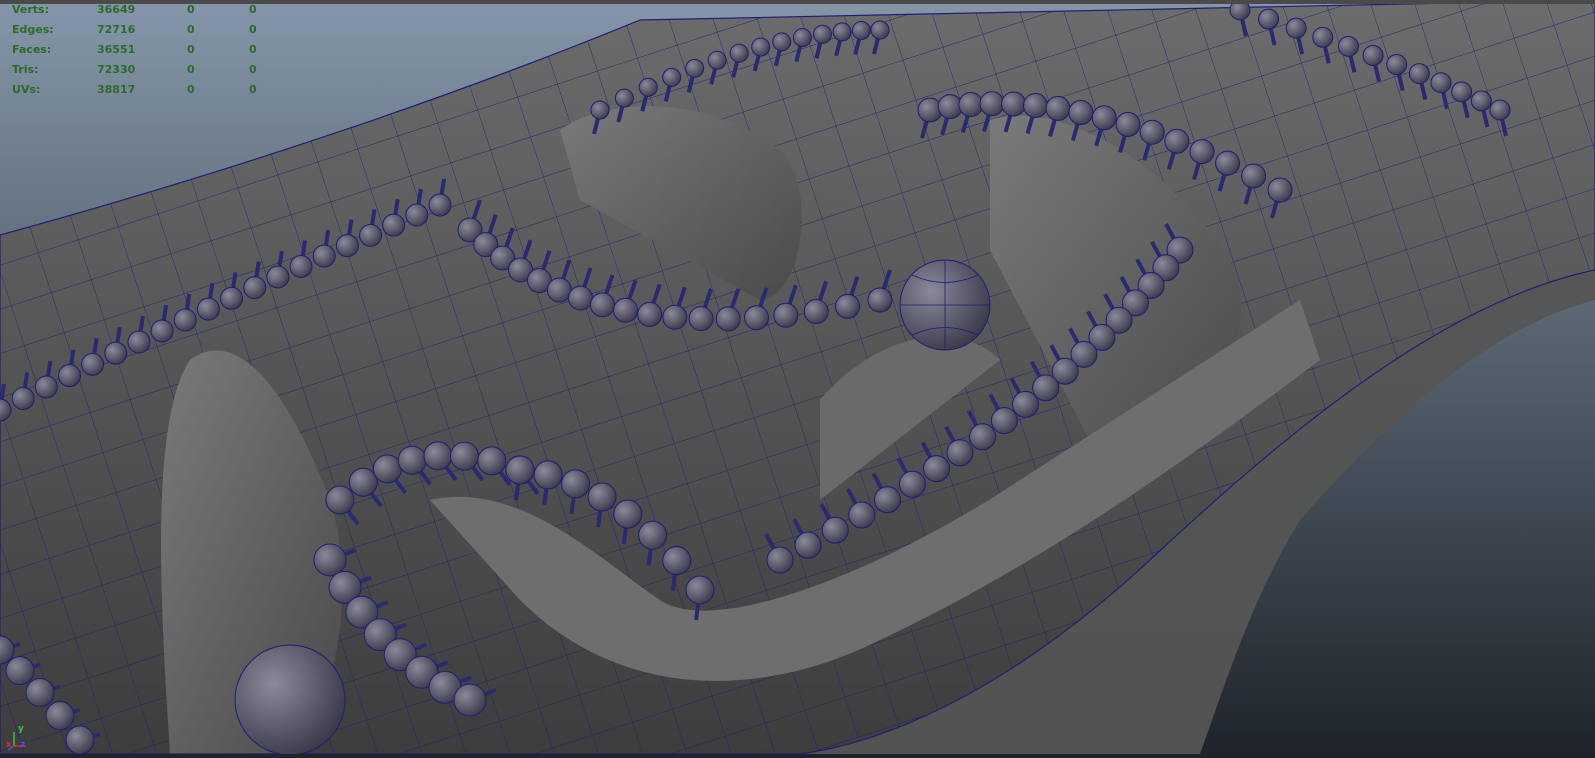 The height and width of the screenshot is (758, 1595). Describe the element at coordinates (31, 9) in the screenshot. I see `hud-label: Verts:` at that location.